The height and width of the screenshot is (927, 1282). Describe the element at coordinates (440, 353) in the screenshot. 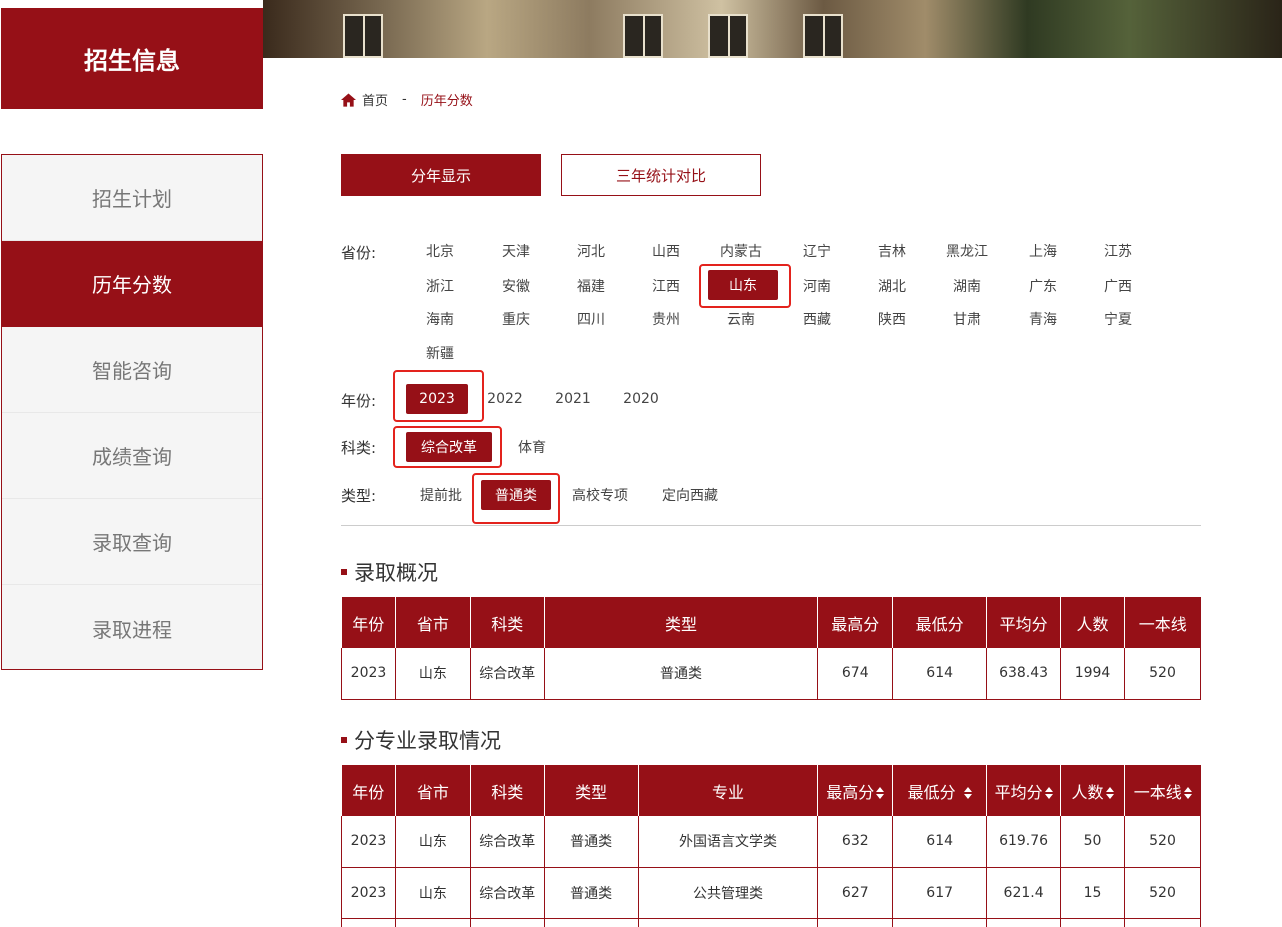

I see `province-option: 新疆` at that location.